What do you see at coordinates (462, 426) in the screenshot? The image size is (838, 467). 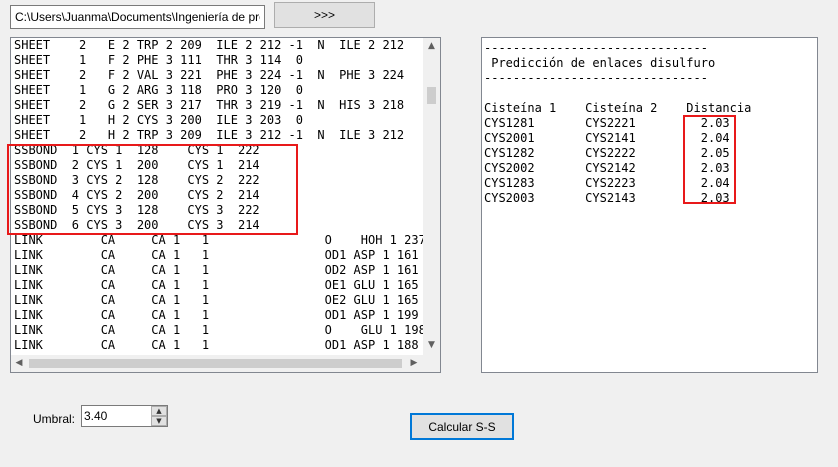 I see `calculate-ss-button: Calcular S-S` at bounding box center [462, 426].